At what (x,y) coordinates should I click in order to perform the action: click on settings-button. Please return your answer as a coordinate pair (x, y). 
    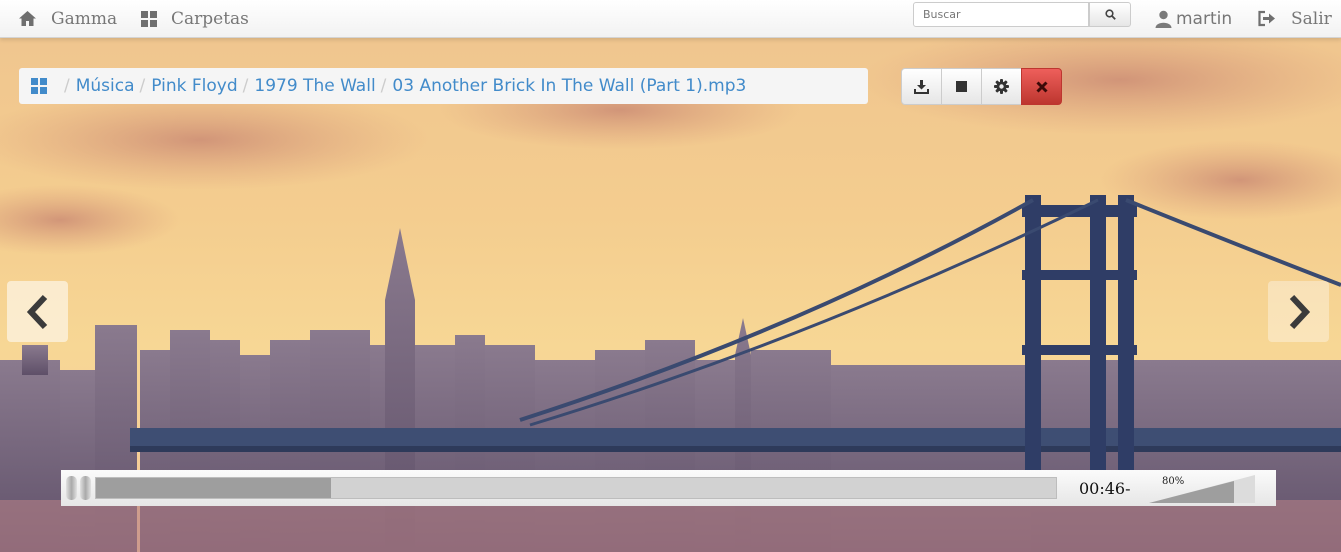
    Looking at the image, I should click on (1001, 86).